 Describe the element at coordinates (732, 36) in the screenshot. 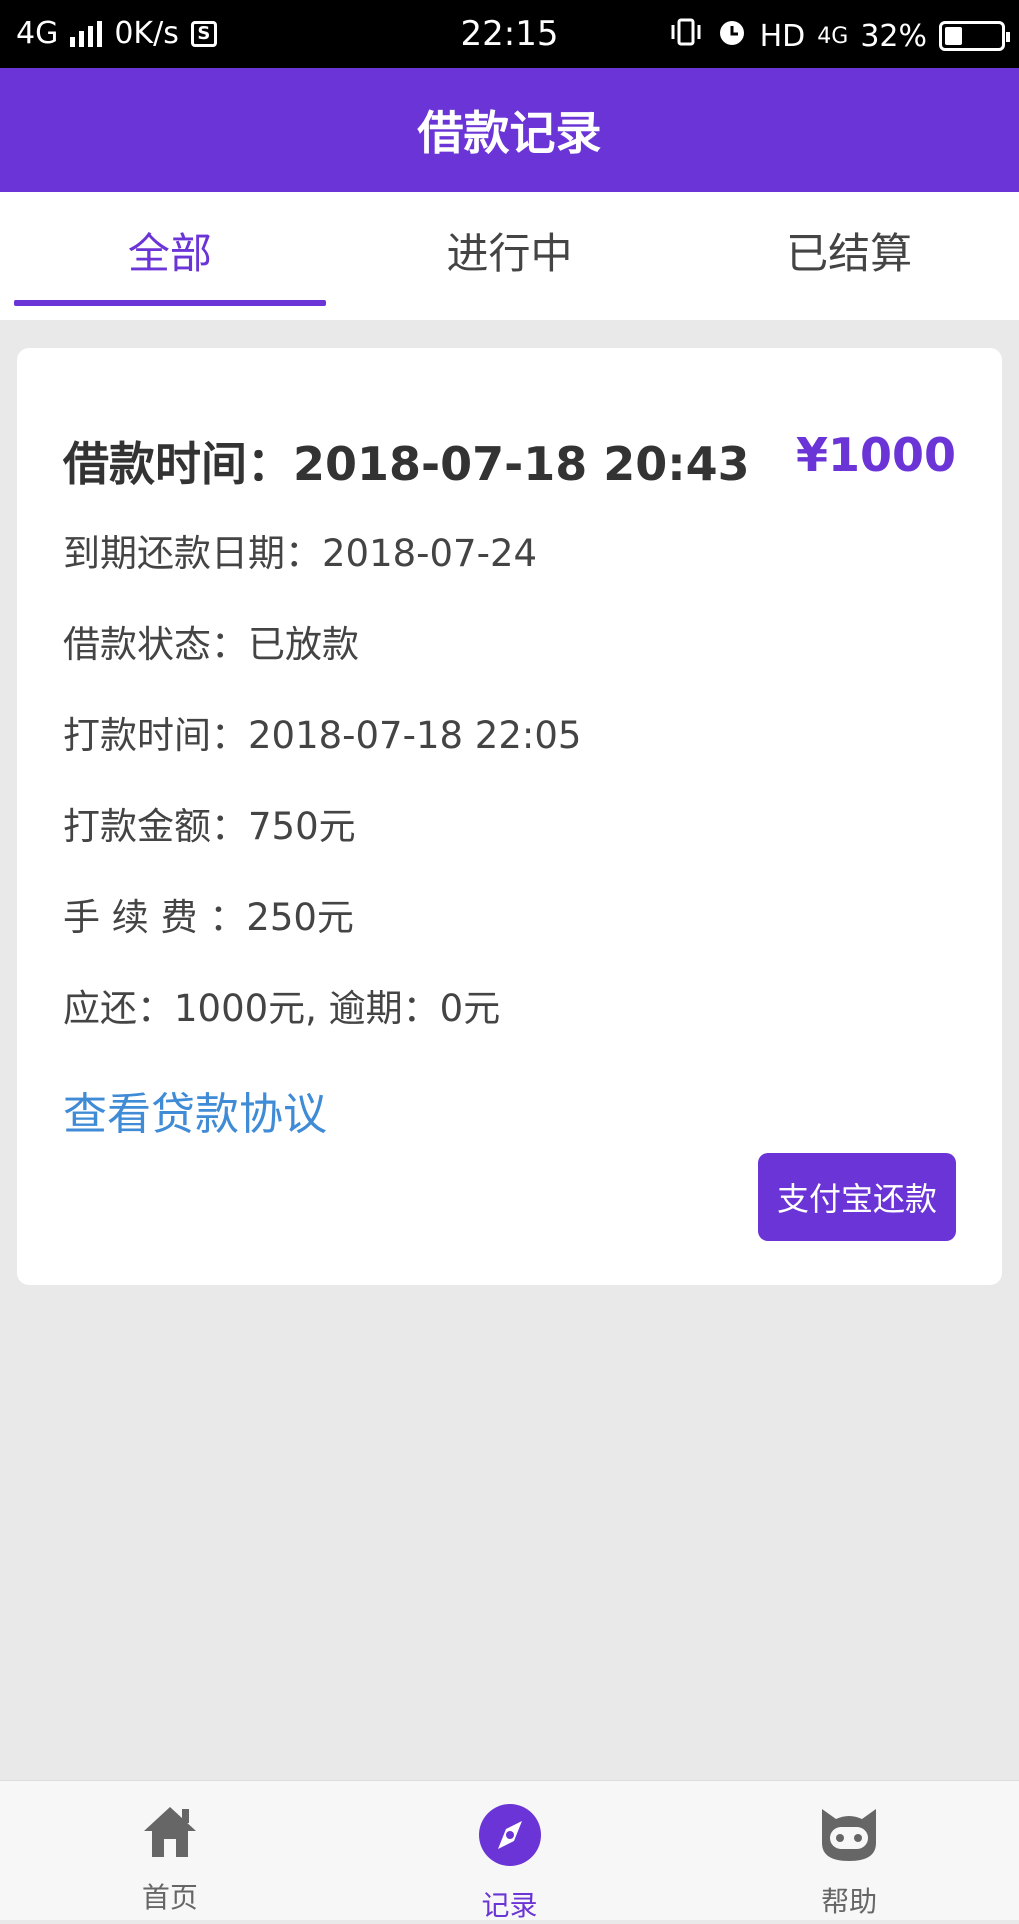

I see `alarm-icon` at that location.